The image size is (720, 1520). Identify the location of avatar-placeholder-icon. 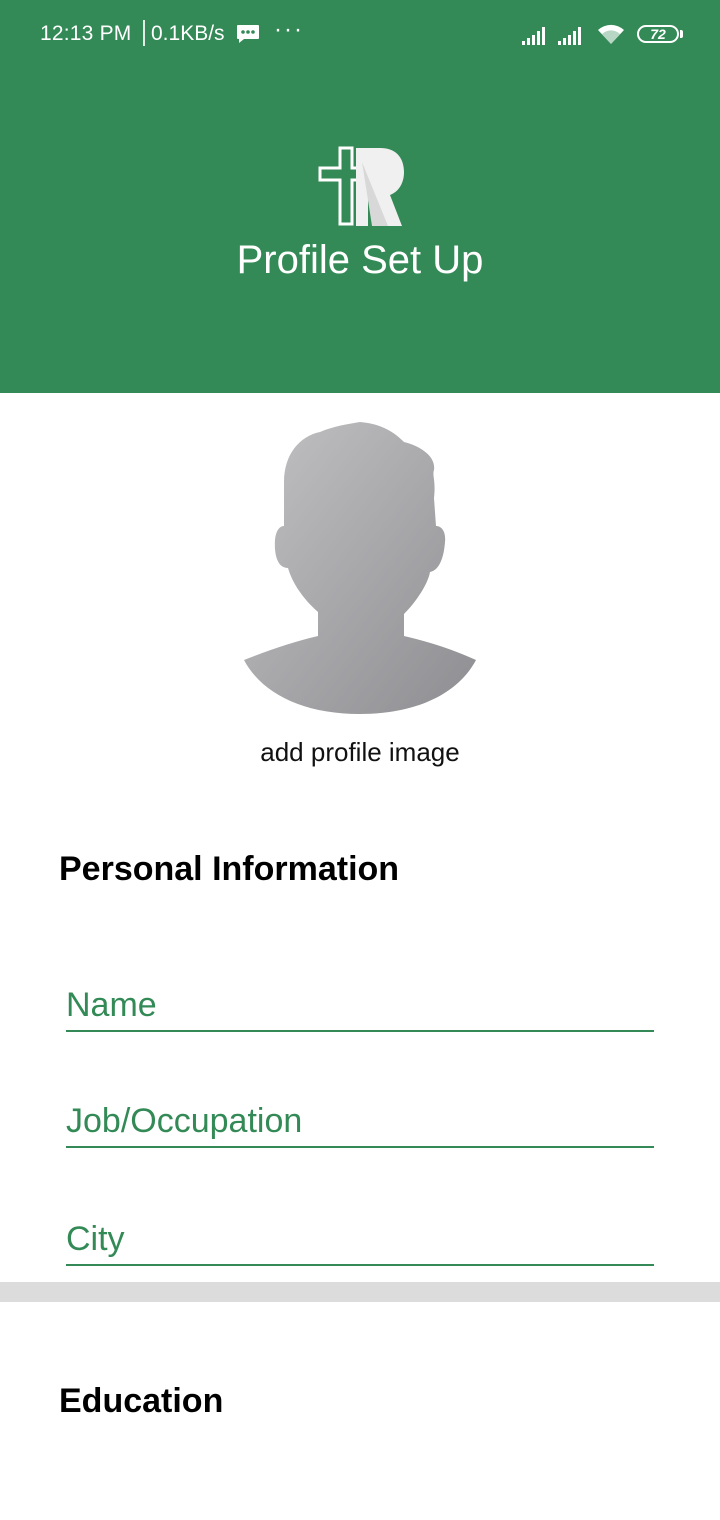
(360, 568).